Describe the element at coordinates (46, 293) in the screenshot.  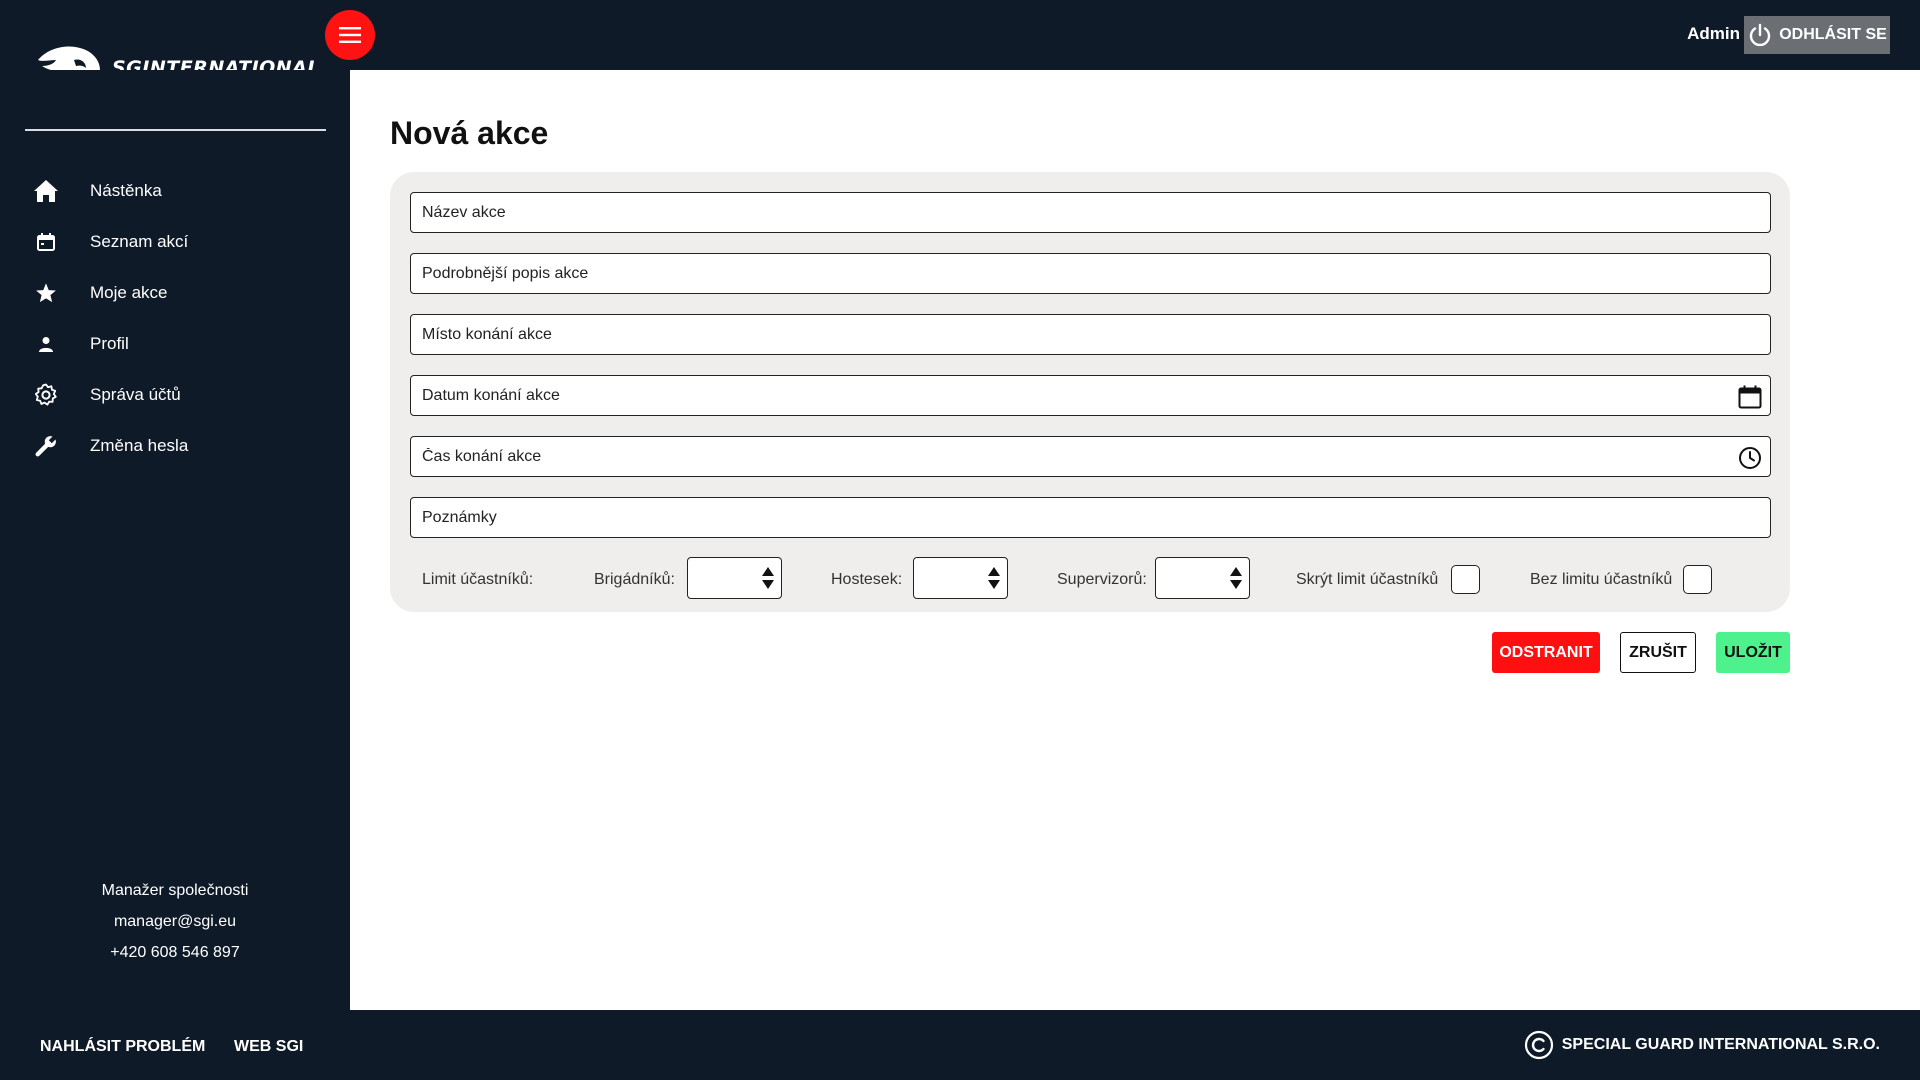
I see `star-icon` at that location.